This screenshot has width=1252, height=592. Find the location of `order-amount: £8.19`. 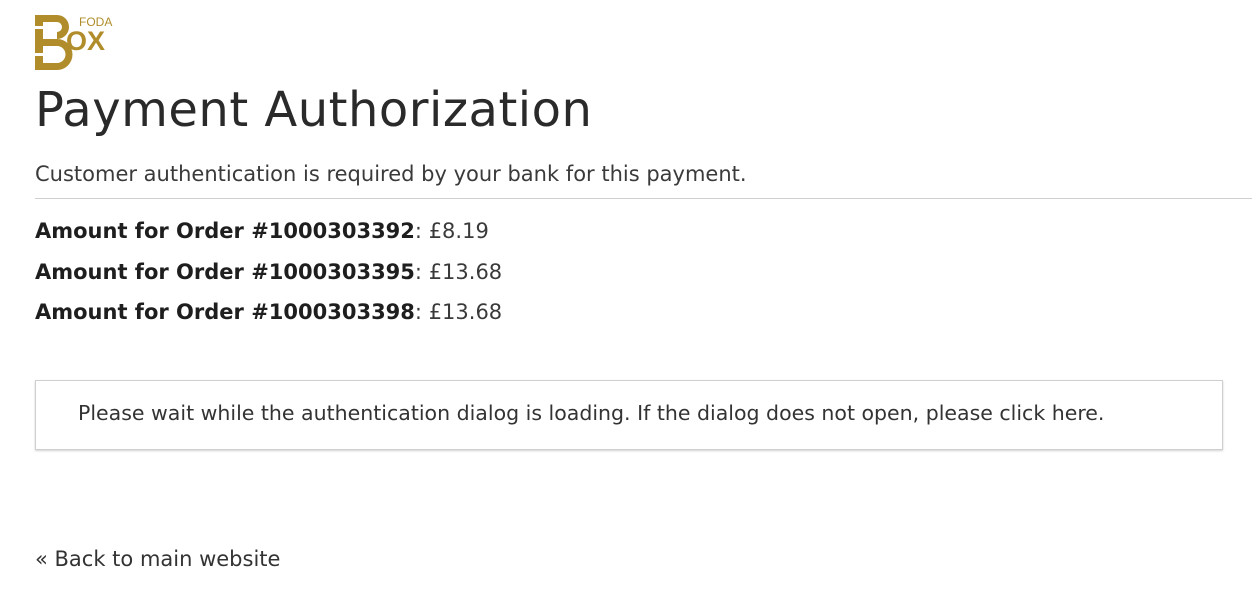

order-amount: £8.19 is located at coordinates (458, 231).